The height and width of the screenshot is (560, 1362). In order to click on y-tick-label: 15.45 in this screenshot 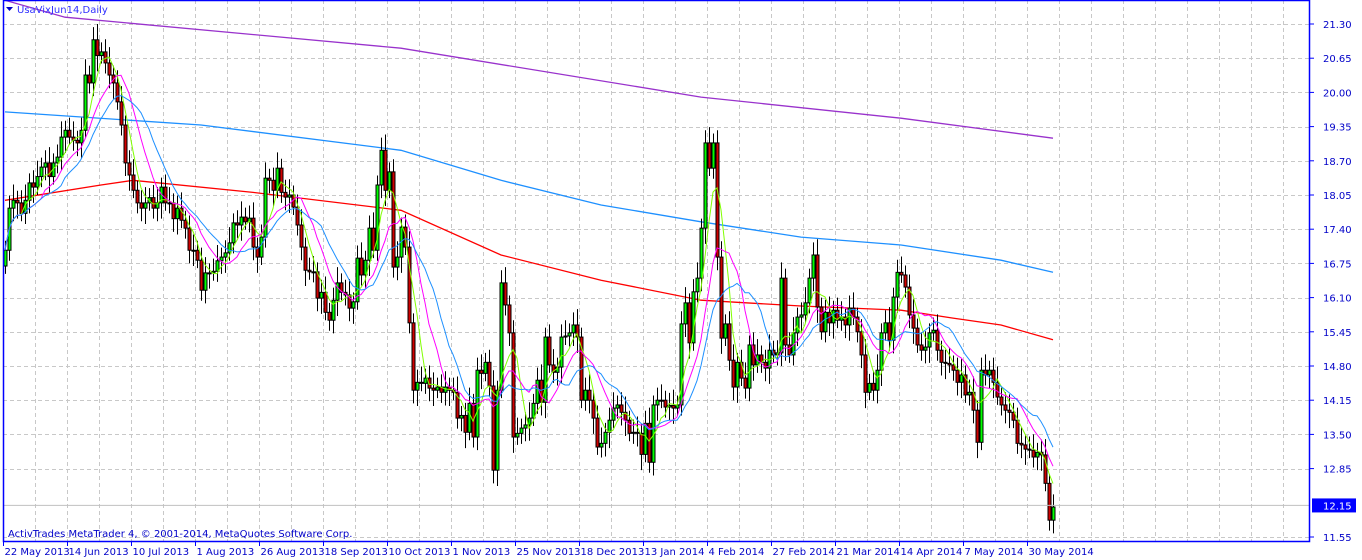, I will do `click(1337, 333)`.